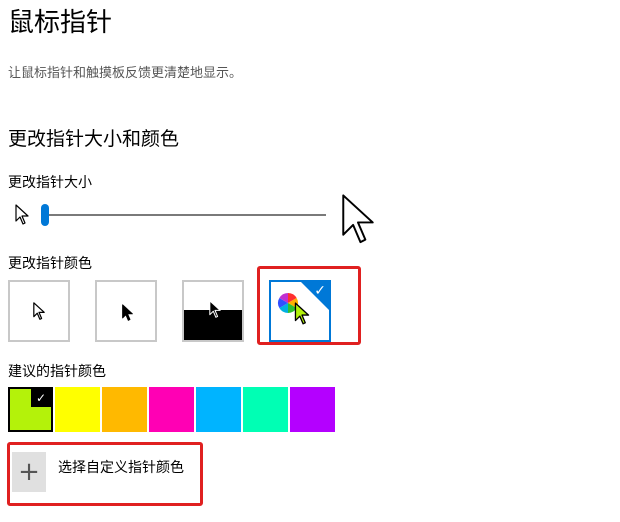 The image size is (620, 522). Describe the element at coordinates (30, 409) in the screenshot. I see `swatch-lime: ✓` at that location.